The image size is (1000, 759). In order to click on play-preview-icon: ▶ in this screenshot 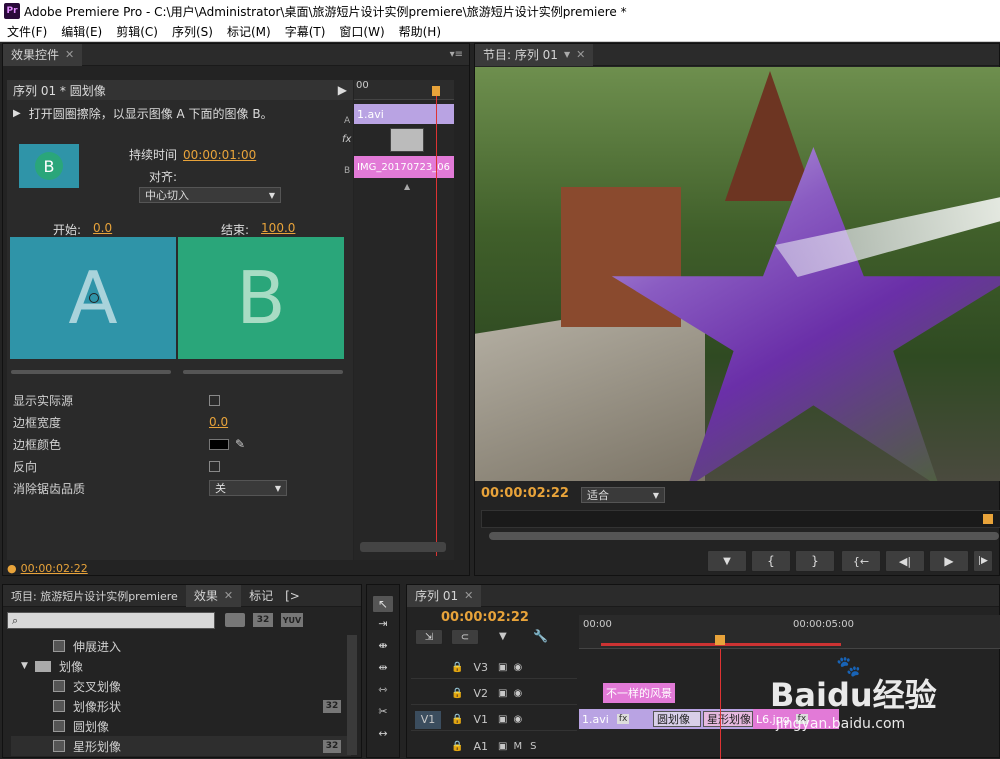, I will do `click(17, 113)`.